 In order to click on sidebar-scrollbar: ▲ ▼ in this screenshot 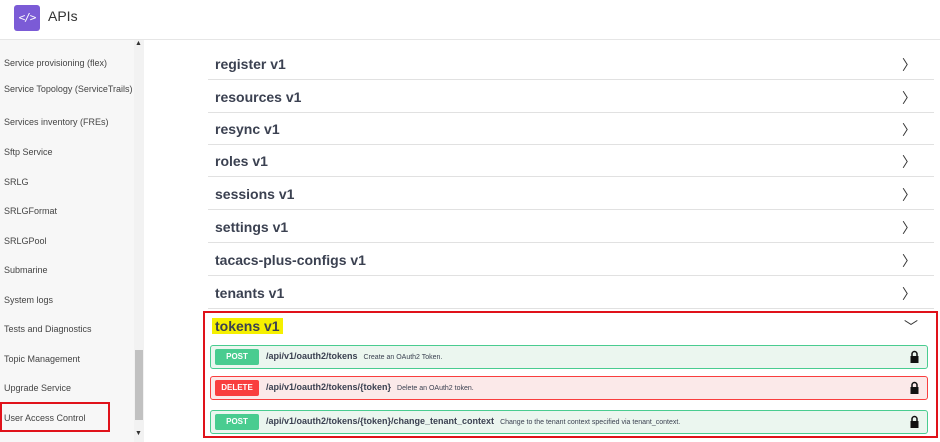, I will do `click(139, 241)`.